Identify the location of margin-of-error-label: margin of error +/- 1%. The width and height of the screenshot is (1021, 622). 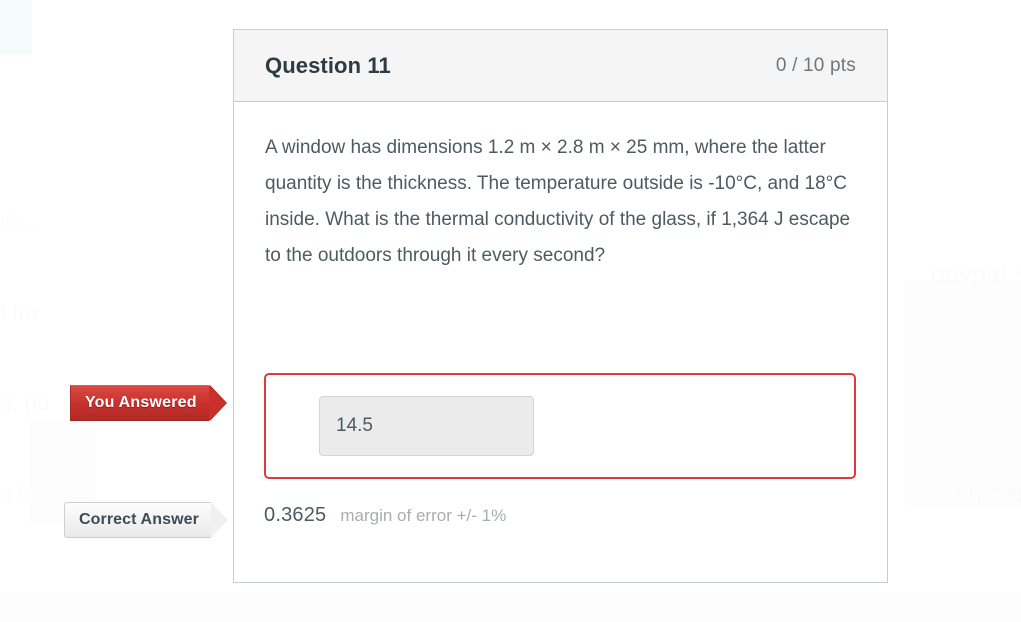
(423, 515).